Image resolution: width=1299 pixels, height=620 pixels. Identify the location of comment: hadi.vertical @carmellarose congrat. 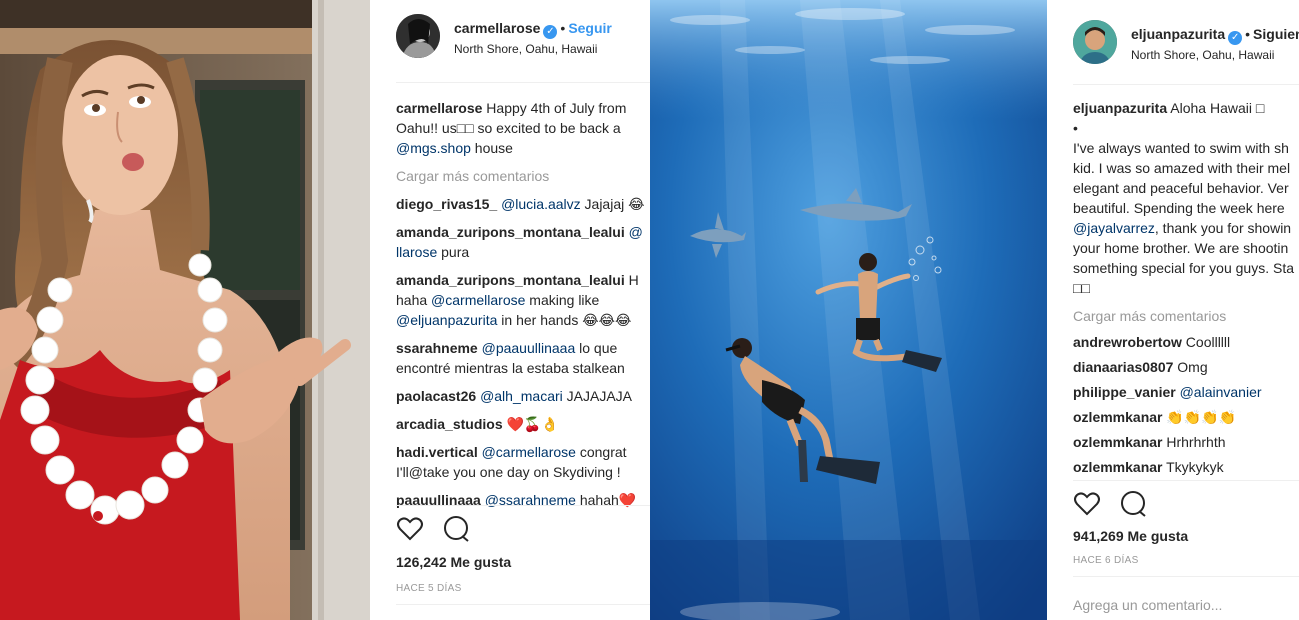
(523, 452).